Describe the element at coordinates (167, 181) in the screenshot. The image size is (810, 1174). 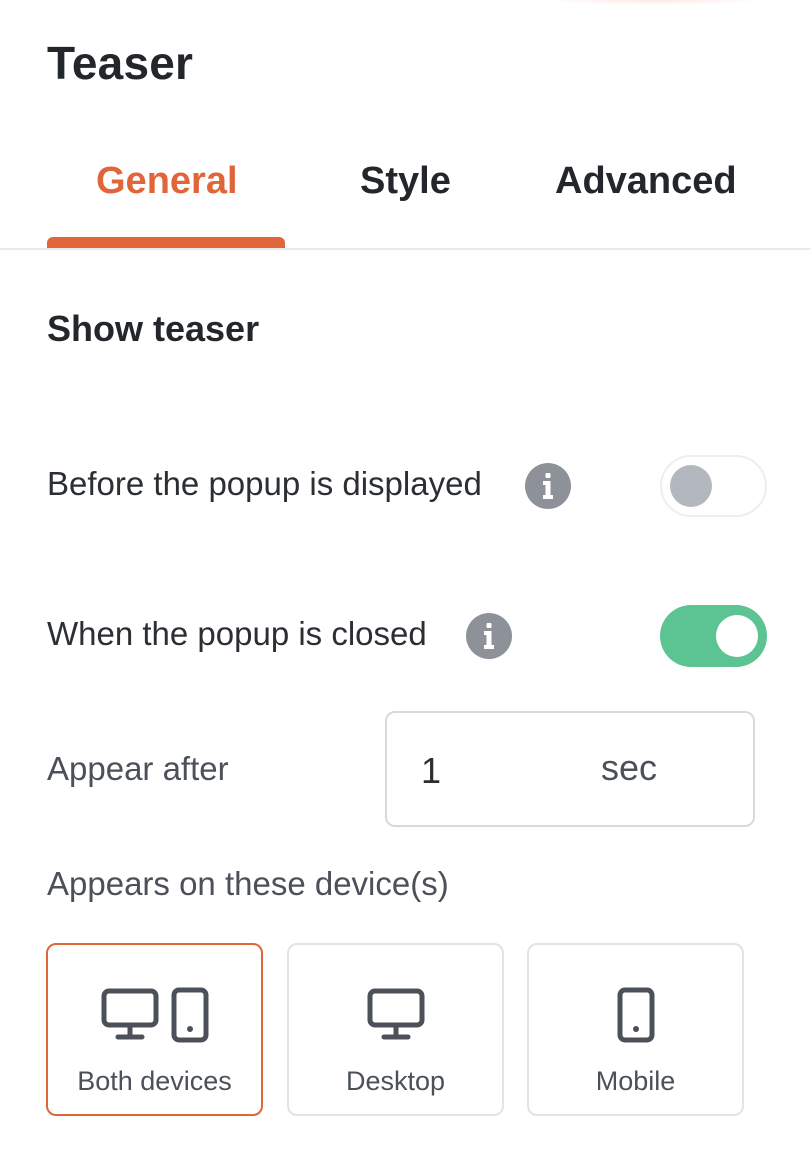
I see `tab-general: General` at that location.